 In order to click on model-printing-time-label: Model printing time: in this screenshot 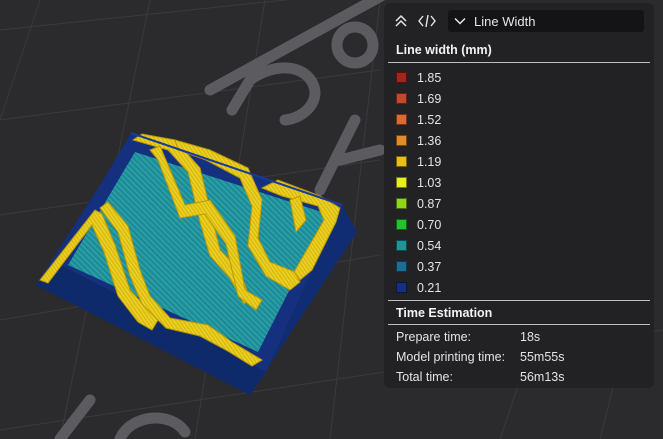, I will do `click(451, 357)`.